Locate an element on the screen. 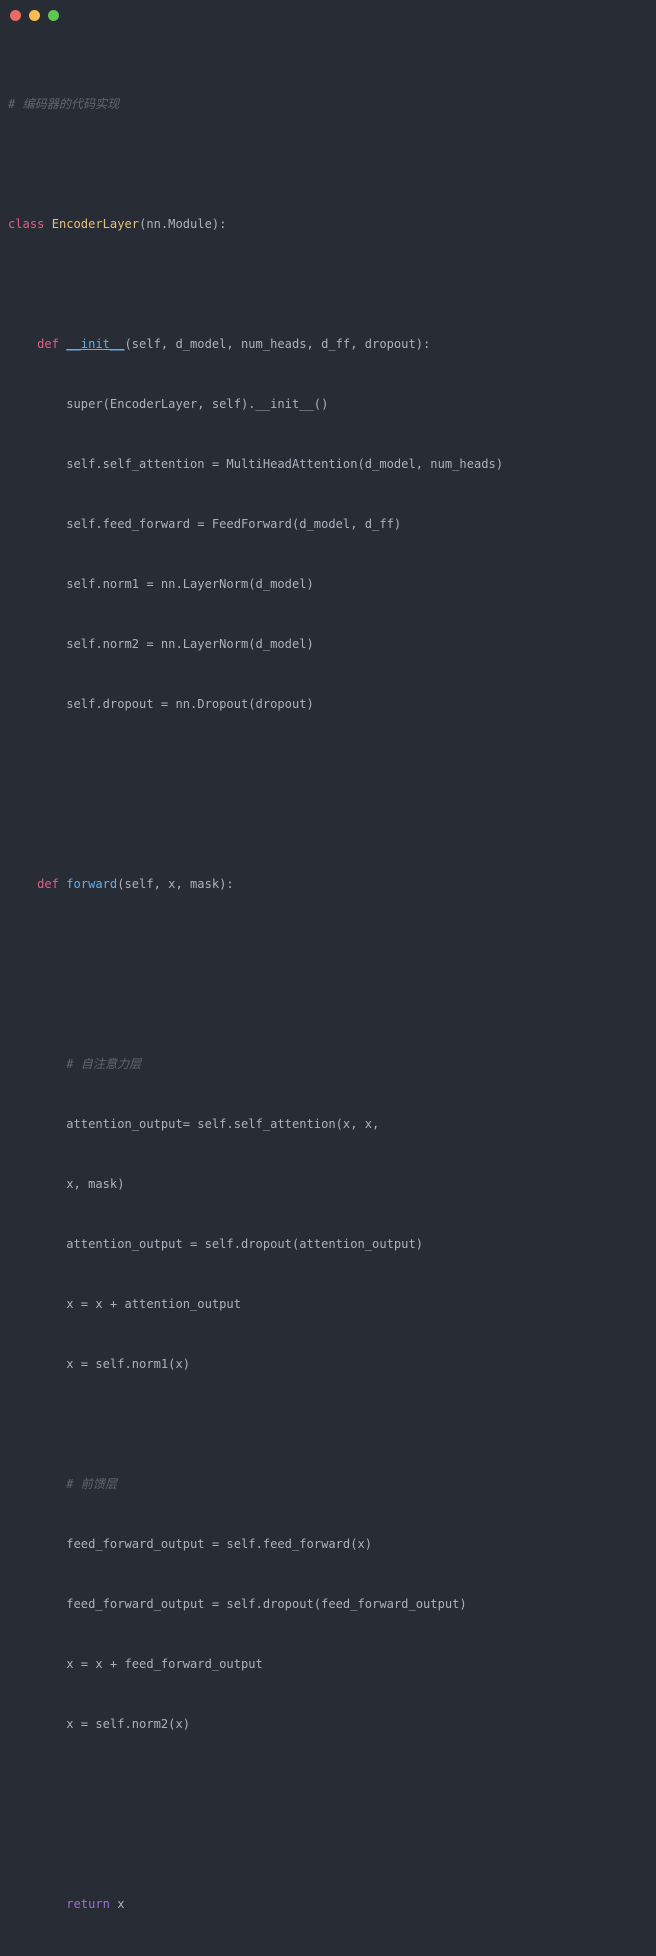 The width and height of the screenshot is (656, 1956). code-text: x, mask) is located at coordinates (66, 1184).